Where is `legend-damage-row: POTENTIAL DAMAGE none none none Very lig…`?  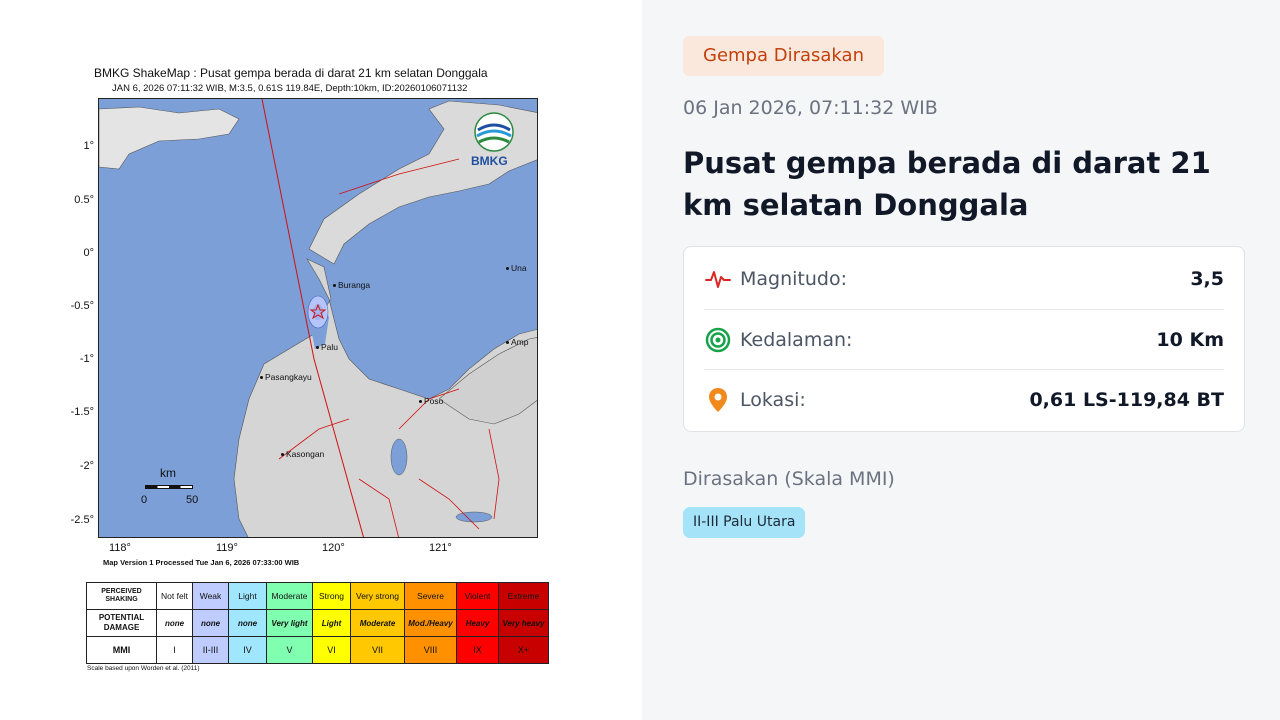 legend-damage-row: POTENTIAL DAMAGE none none none Very lig… is located at coordinates (317, 623).